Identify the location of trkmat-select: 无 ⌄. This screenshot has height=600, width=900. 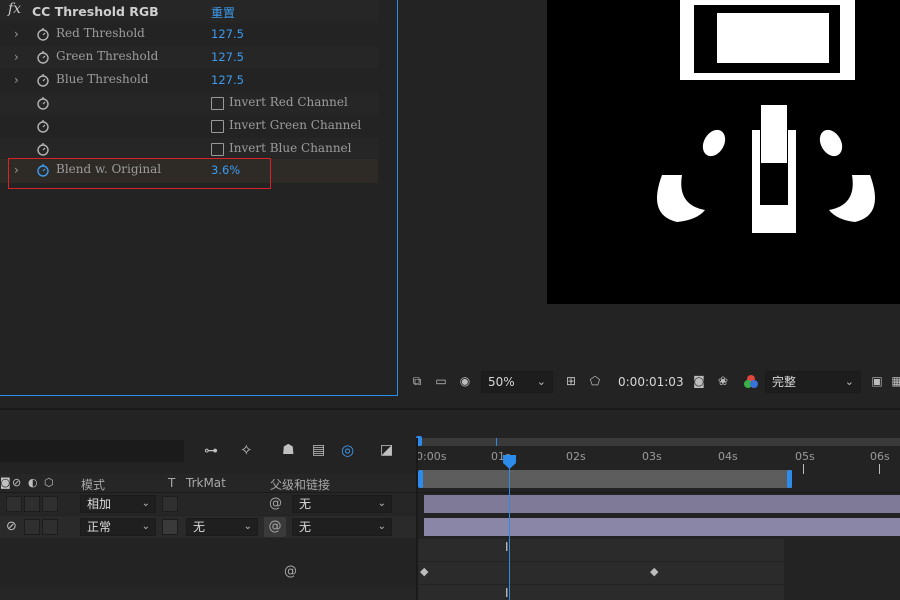
(222, 527).